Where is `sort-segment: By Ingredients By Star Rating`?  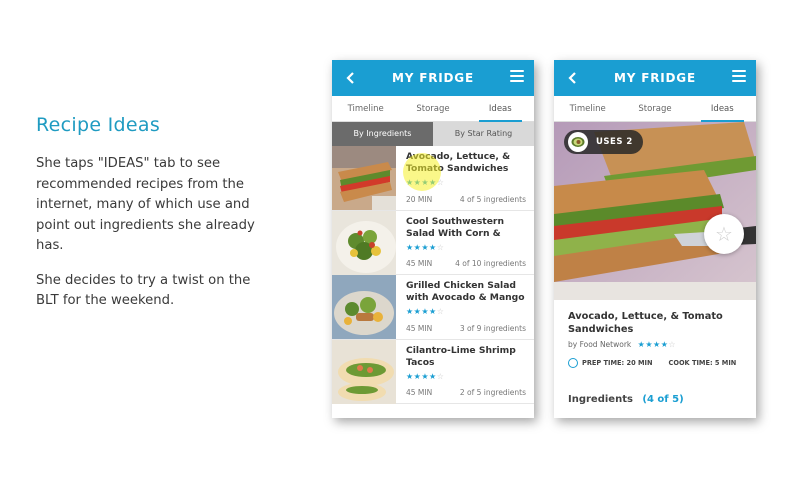 sort-segment: By Ingredients By Star Rating is located at coordinates (433, 134).